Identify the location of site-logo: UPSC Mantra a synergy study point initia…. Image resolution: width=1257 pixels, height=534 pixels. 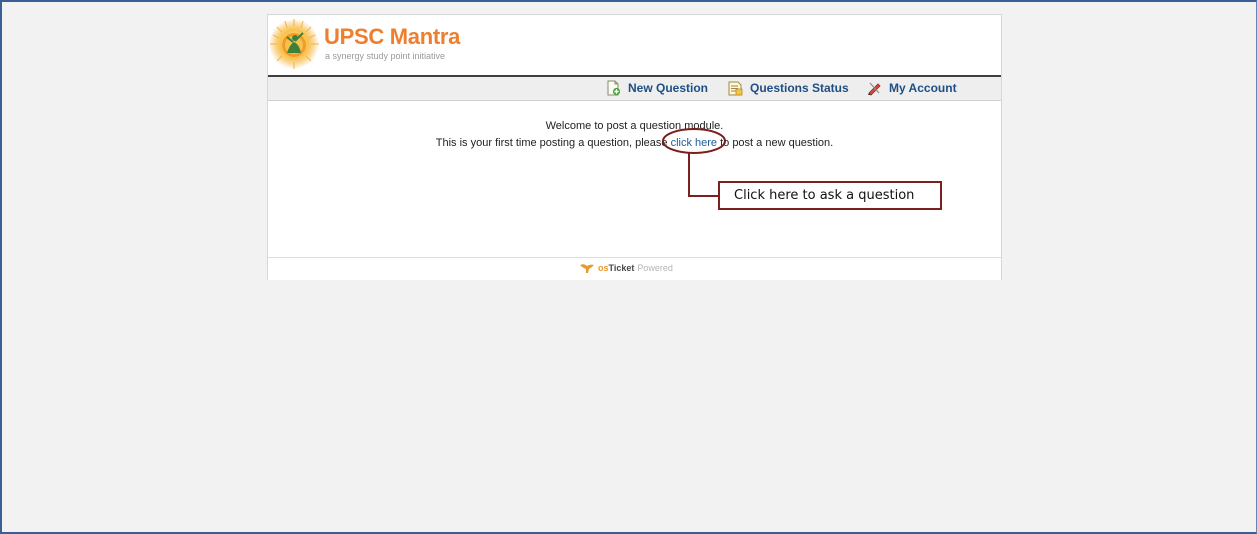
(370, 44).